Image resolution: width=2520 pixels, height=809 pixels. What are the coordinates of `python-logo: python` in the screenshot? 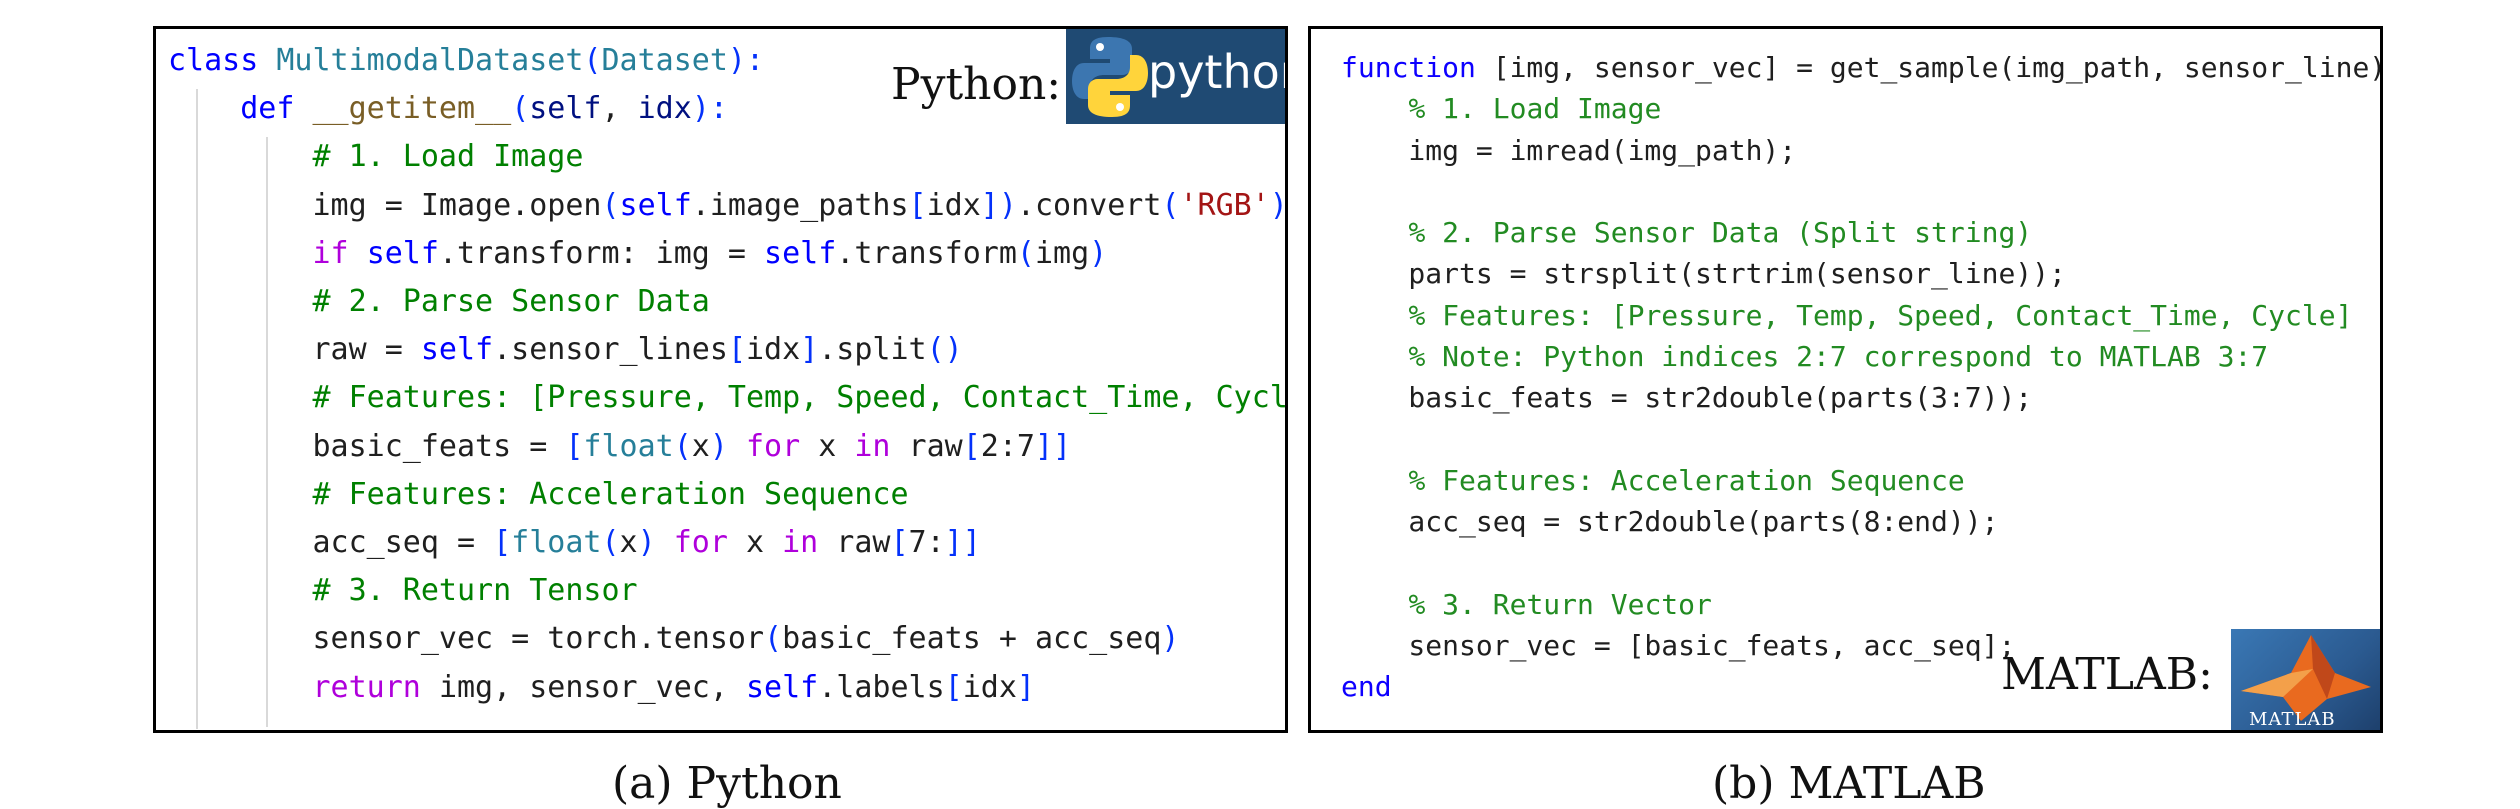 It's located at (1175, 76).